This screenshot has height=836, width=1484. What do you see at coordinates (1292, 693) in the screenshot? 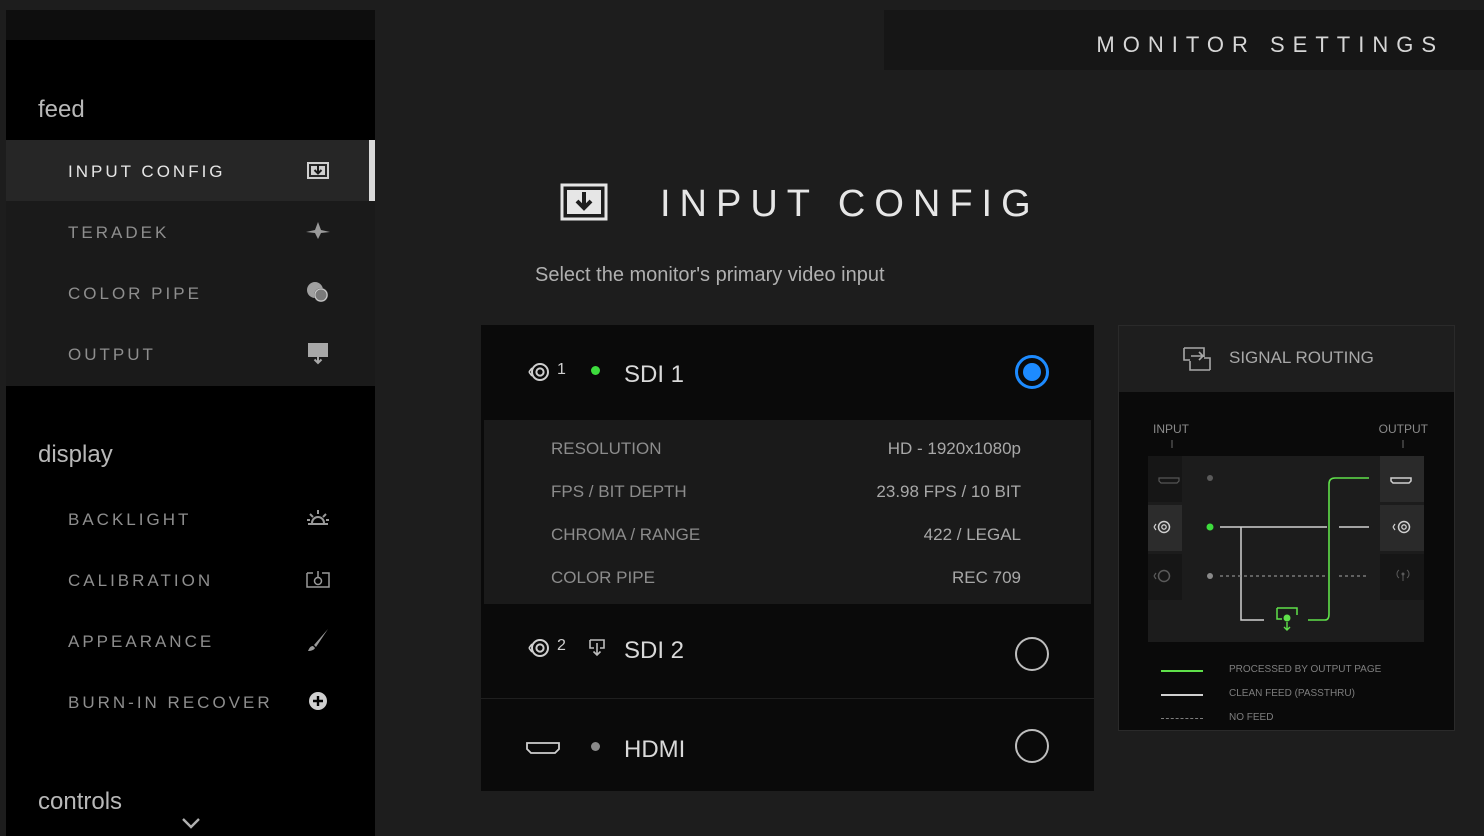
I see `legend-label: CLEAN FEED (PASSTHRU)` at bounding box center [1292, 693].